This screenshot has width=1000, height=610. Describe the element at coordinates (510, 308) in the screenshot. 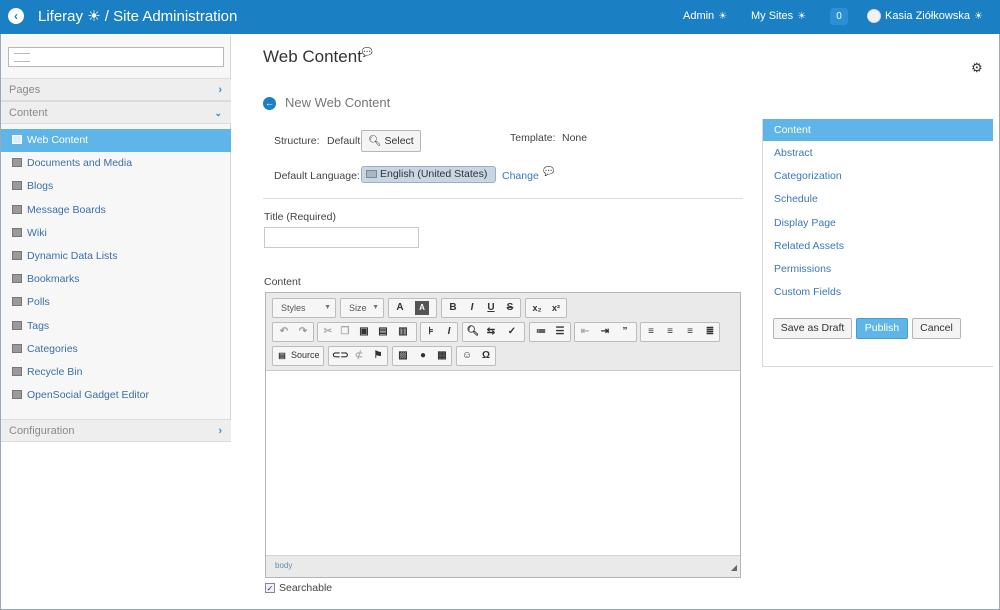

I see `strikethrough-icon: S` at that location.